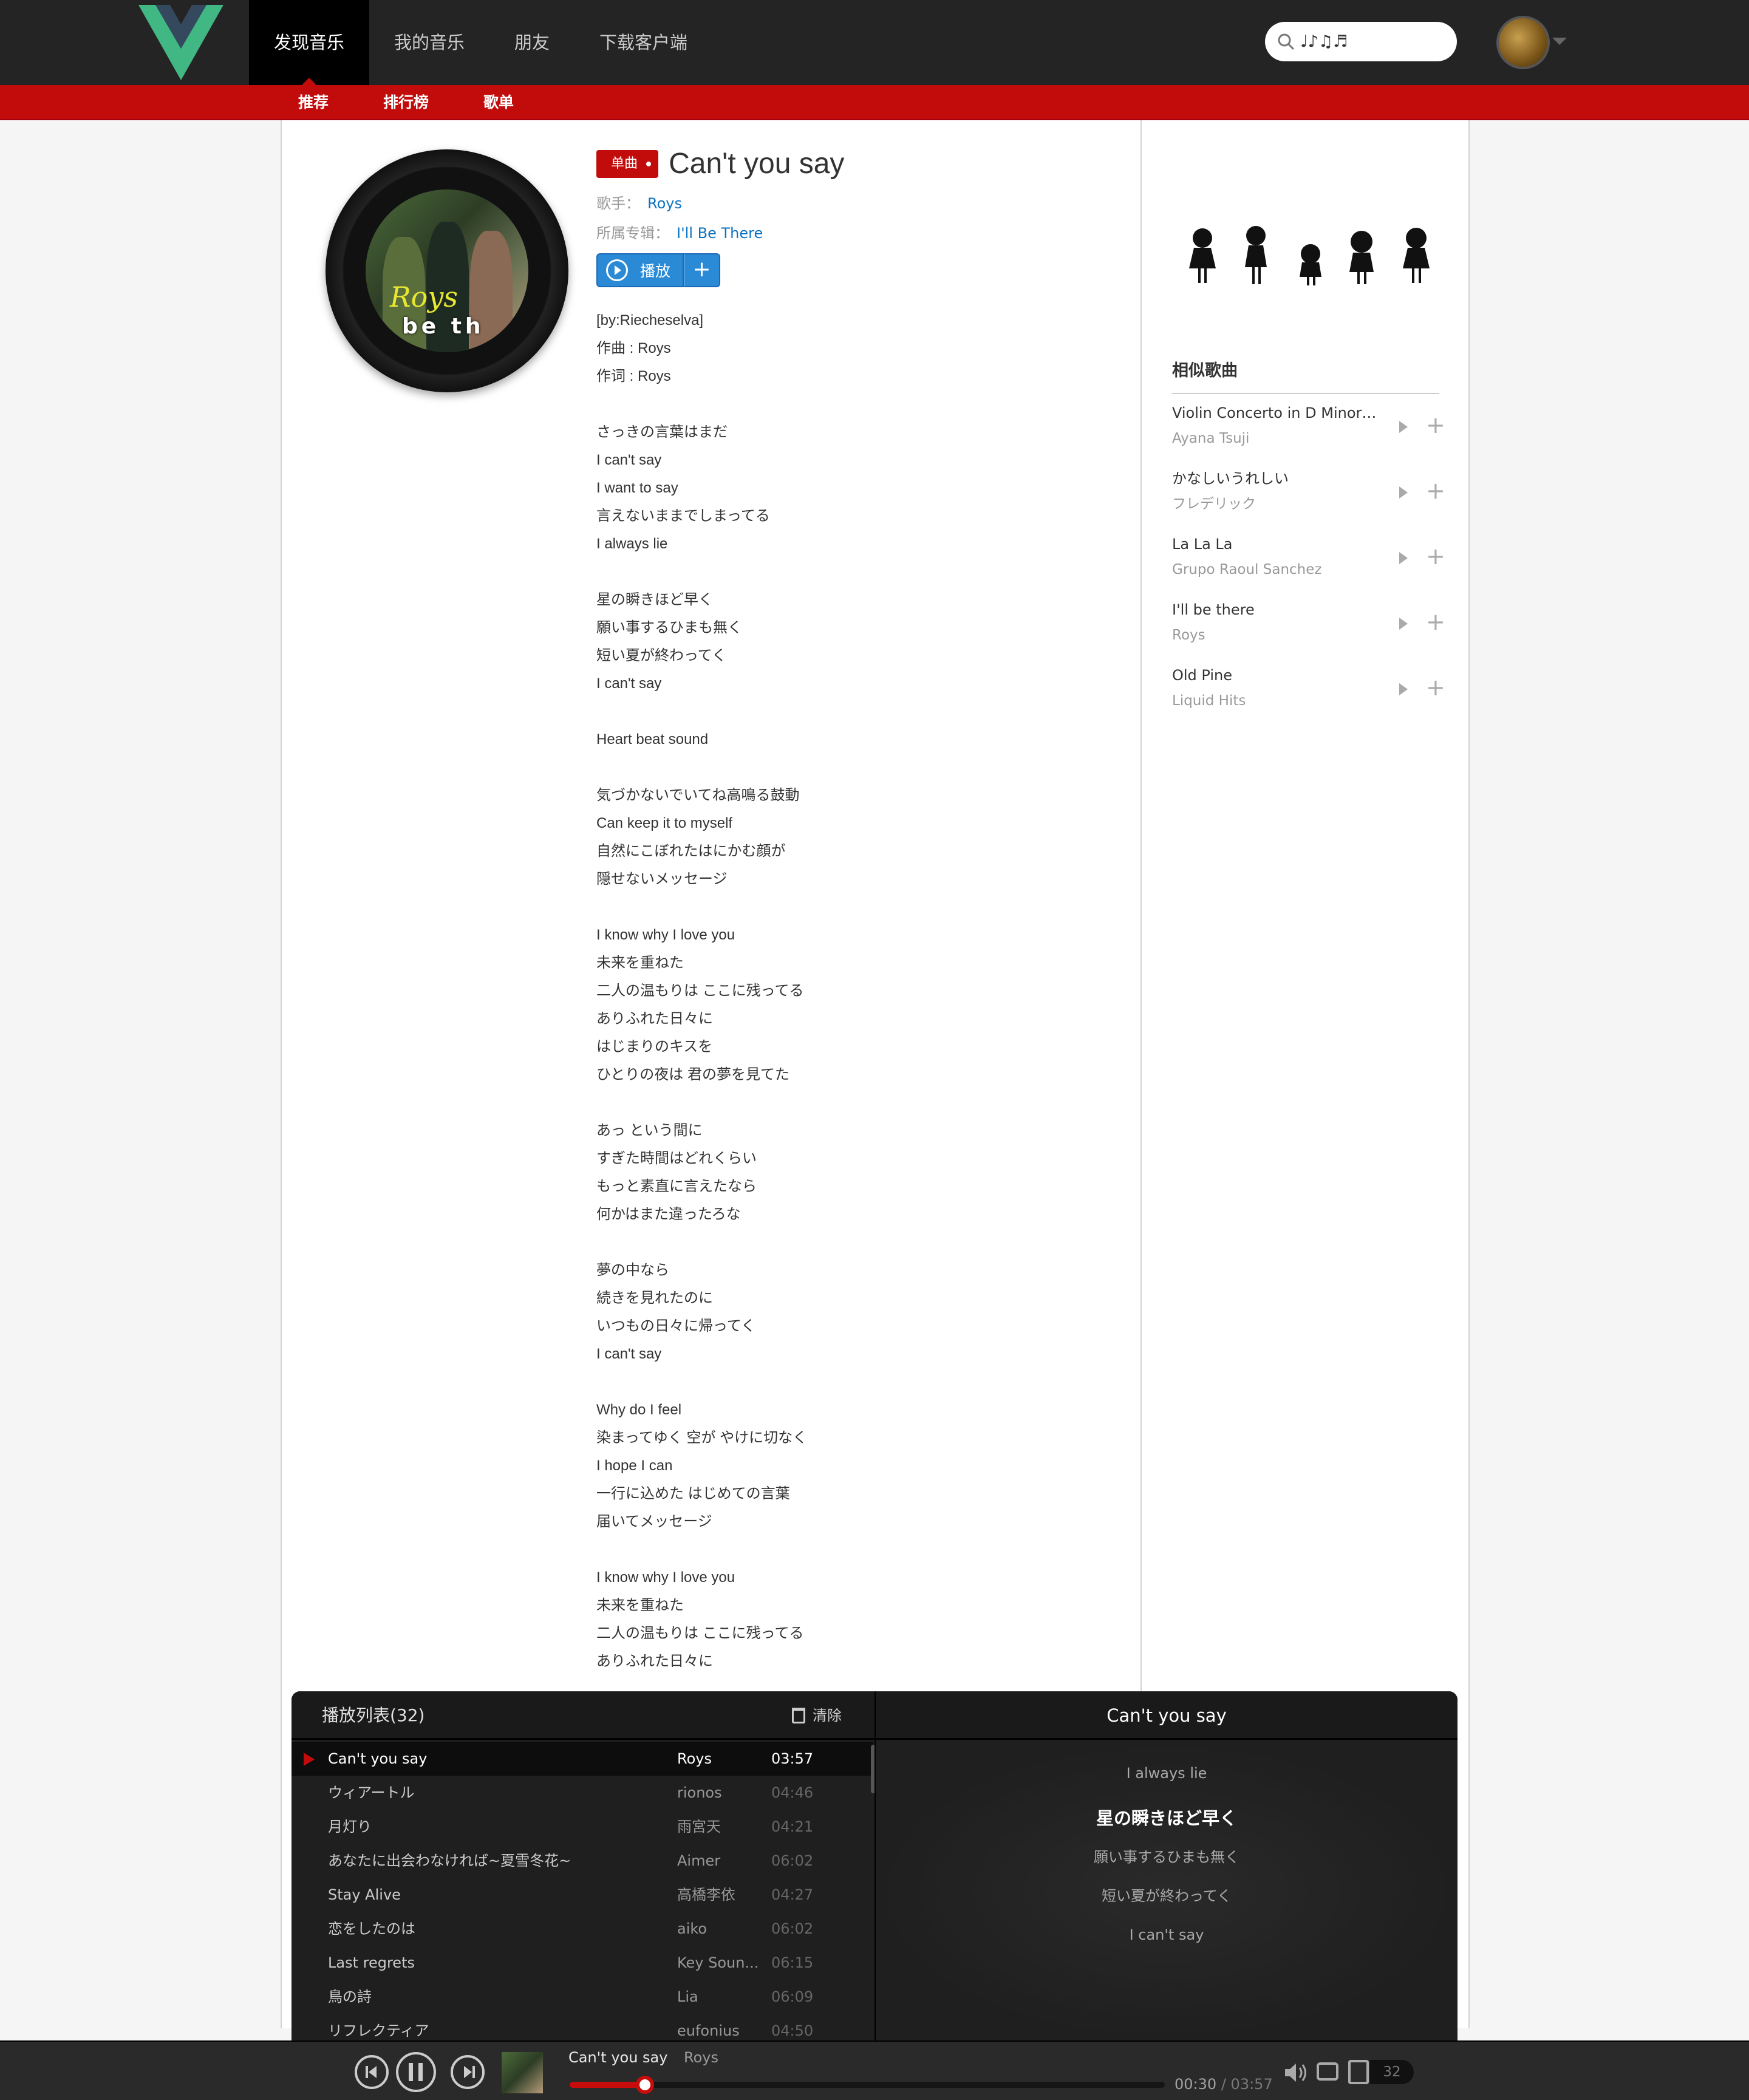  What do you see at coordinates (1275, 478) in the screenshot?
I see `similar-song-name: かなしいうれしい` at bounding box center [1275, 478].